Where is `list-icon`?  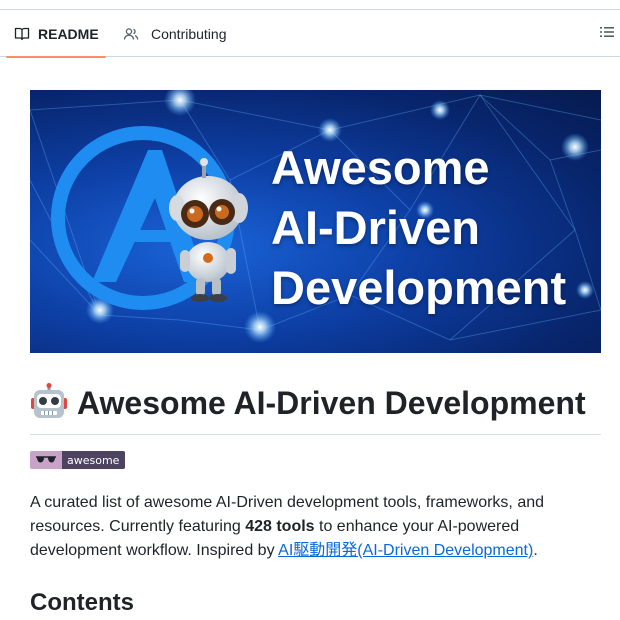 list-icon is located at coordinates (607, 34).